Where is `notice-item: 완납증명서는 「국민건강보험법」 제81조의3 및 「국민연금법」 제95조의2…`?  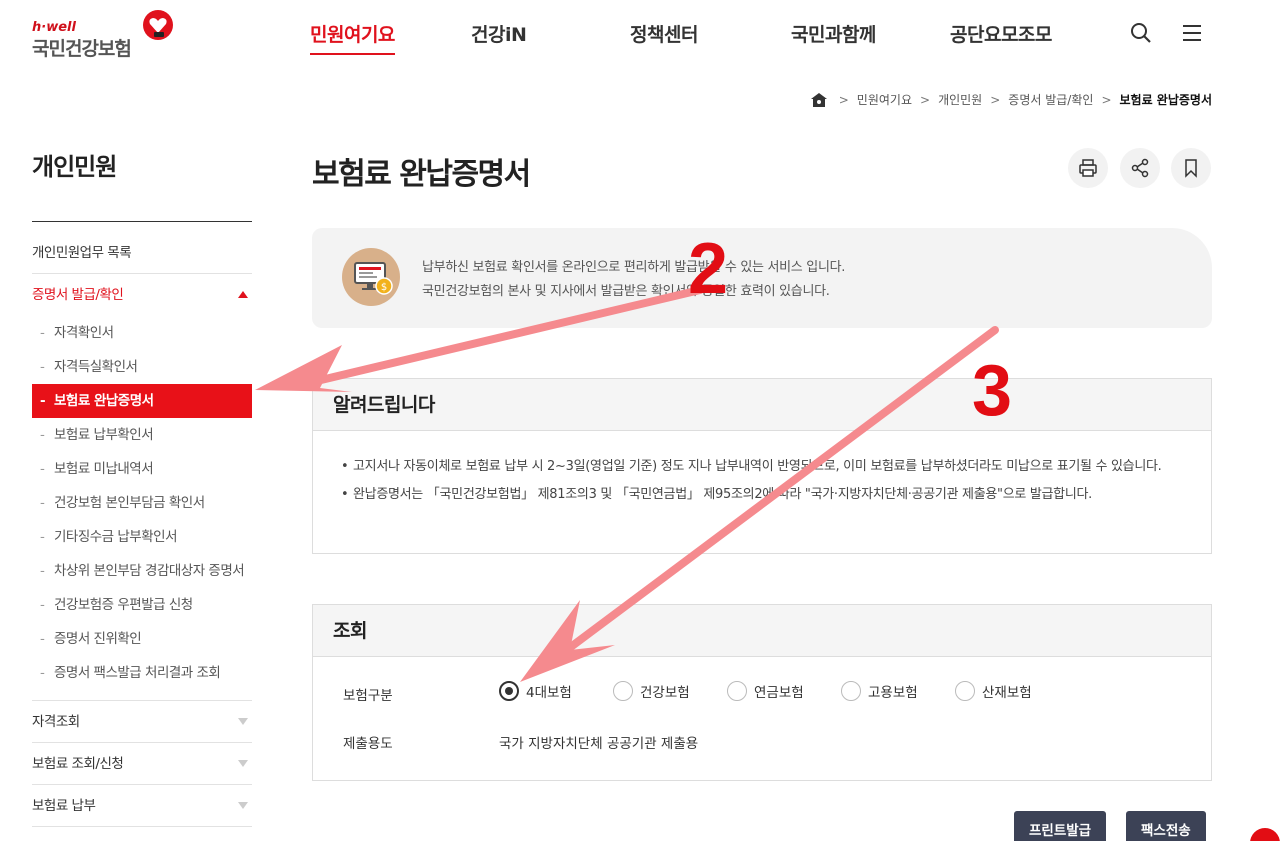 notice-item: 완납증명서는 「국민건강보험법」 제81조의3 및 「국민연금법」 제95조의2… is located at coordinates (762, 494).